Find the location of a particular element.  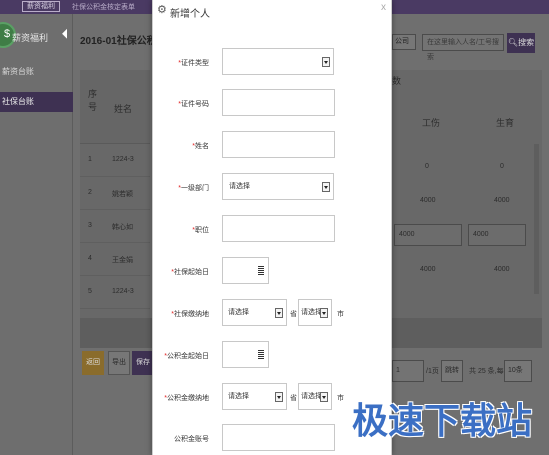

column-header-name: 姓名 is located at coordinates (123, 109).